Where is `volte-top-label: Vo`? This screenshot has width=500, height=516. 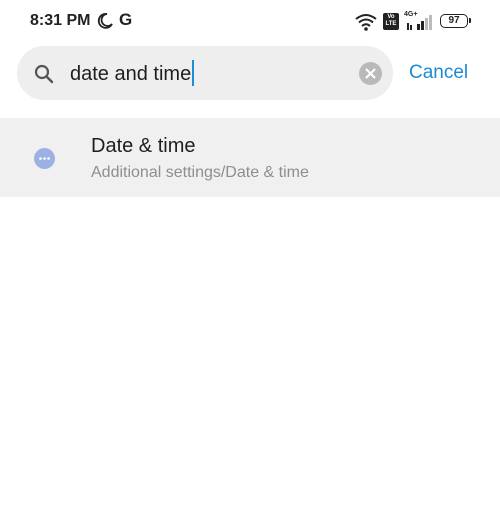 volte-top-label: Vo is located at coordinates (391, 17).